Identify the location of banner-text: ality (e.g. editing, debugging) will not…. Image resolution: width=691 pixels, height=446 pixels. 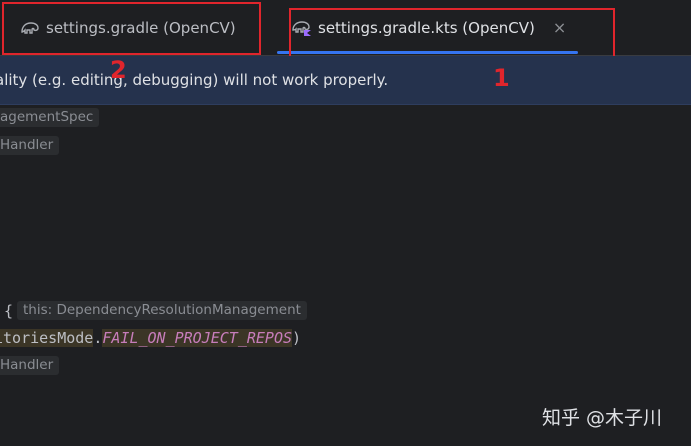
(194, 80).